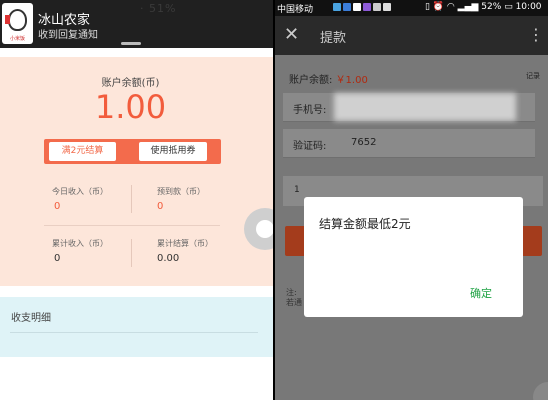 The width and height of the screenshot is (548, 400). What do you see at coordinates (491, 7) in the screenshot?
I see `battery-percent: 52%` at bounding box center [491, 7].